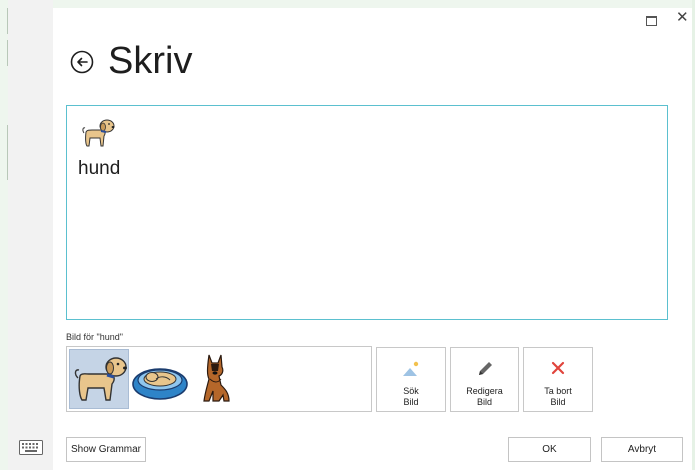  I want to click on edit-image-label-line2: Bild, so click(484, 402).